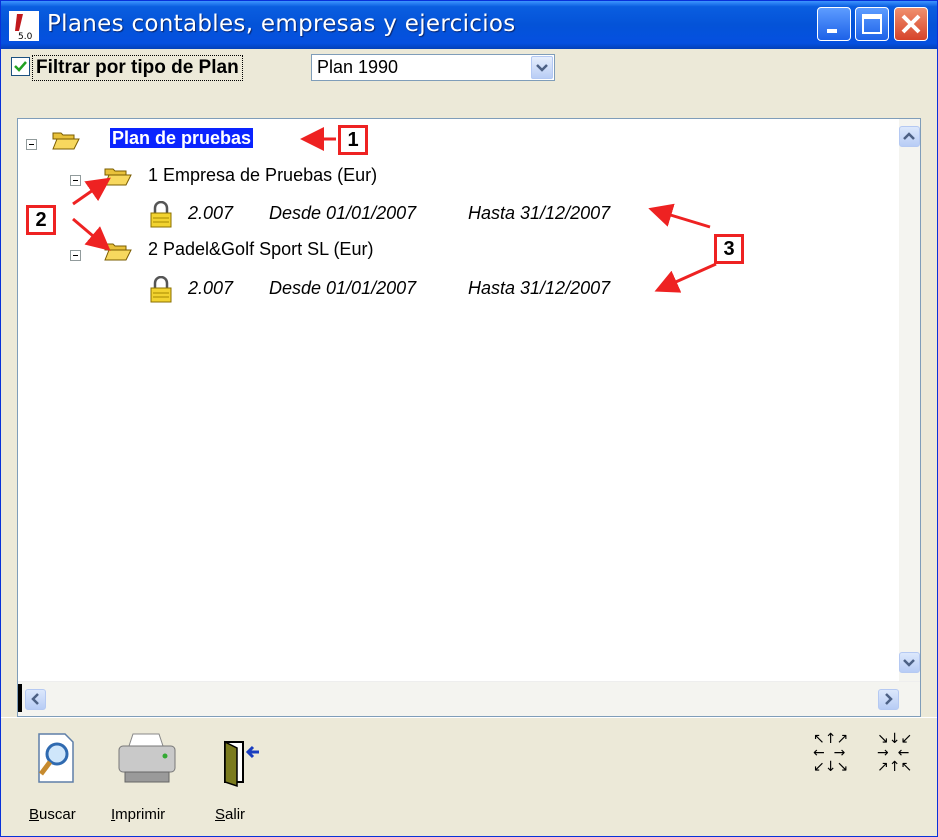 The width and height of the screenshot is (938, 837). I want to click on imprimir-button: Imprimir, so click(149, 782).